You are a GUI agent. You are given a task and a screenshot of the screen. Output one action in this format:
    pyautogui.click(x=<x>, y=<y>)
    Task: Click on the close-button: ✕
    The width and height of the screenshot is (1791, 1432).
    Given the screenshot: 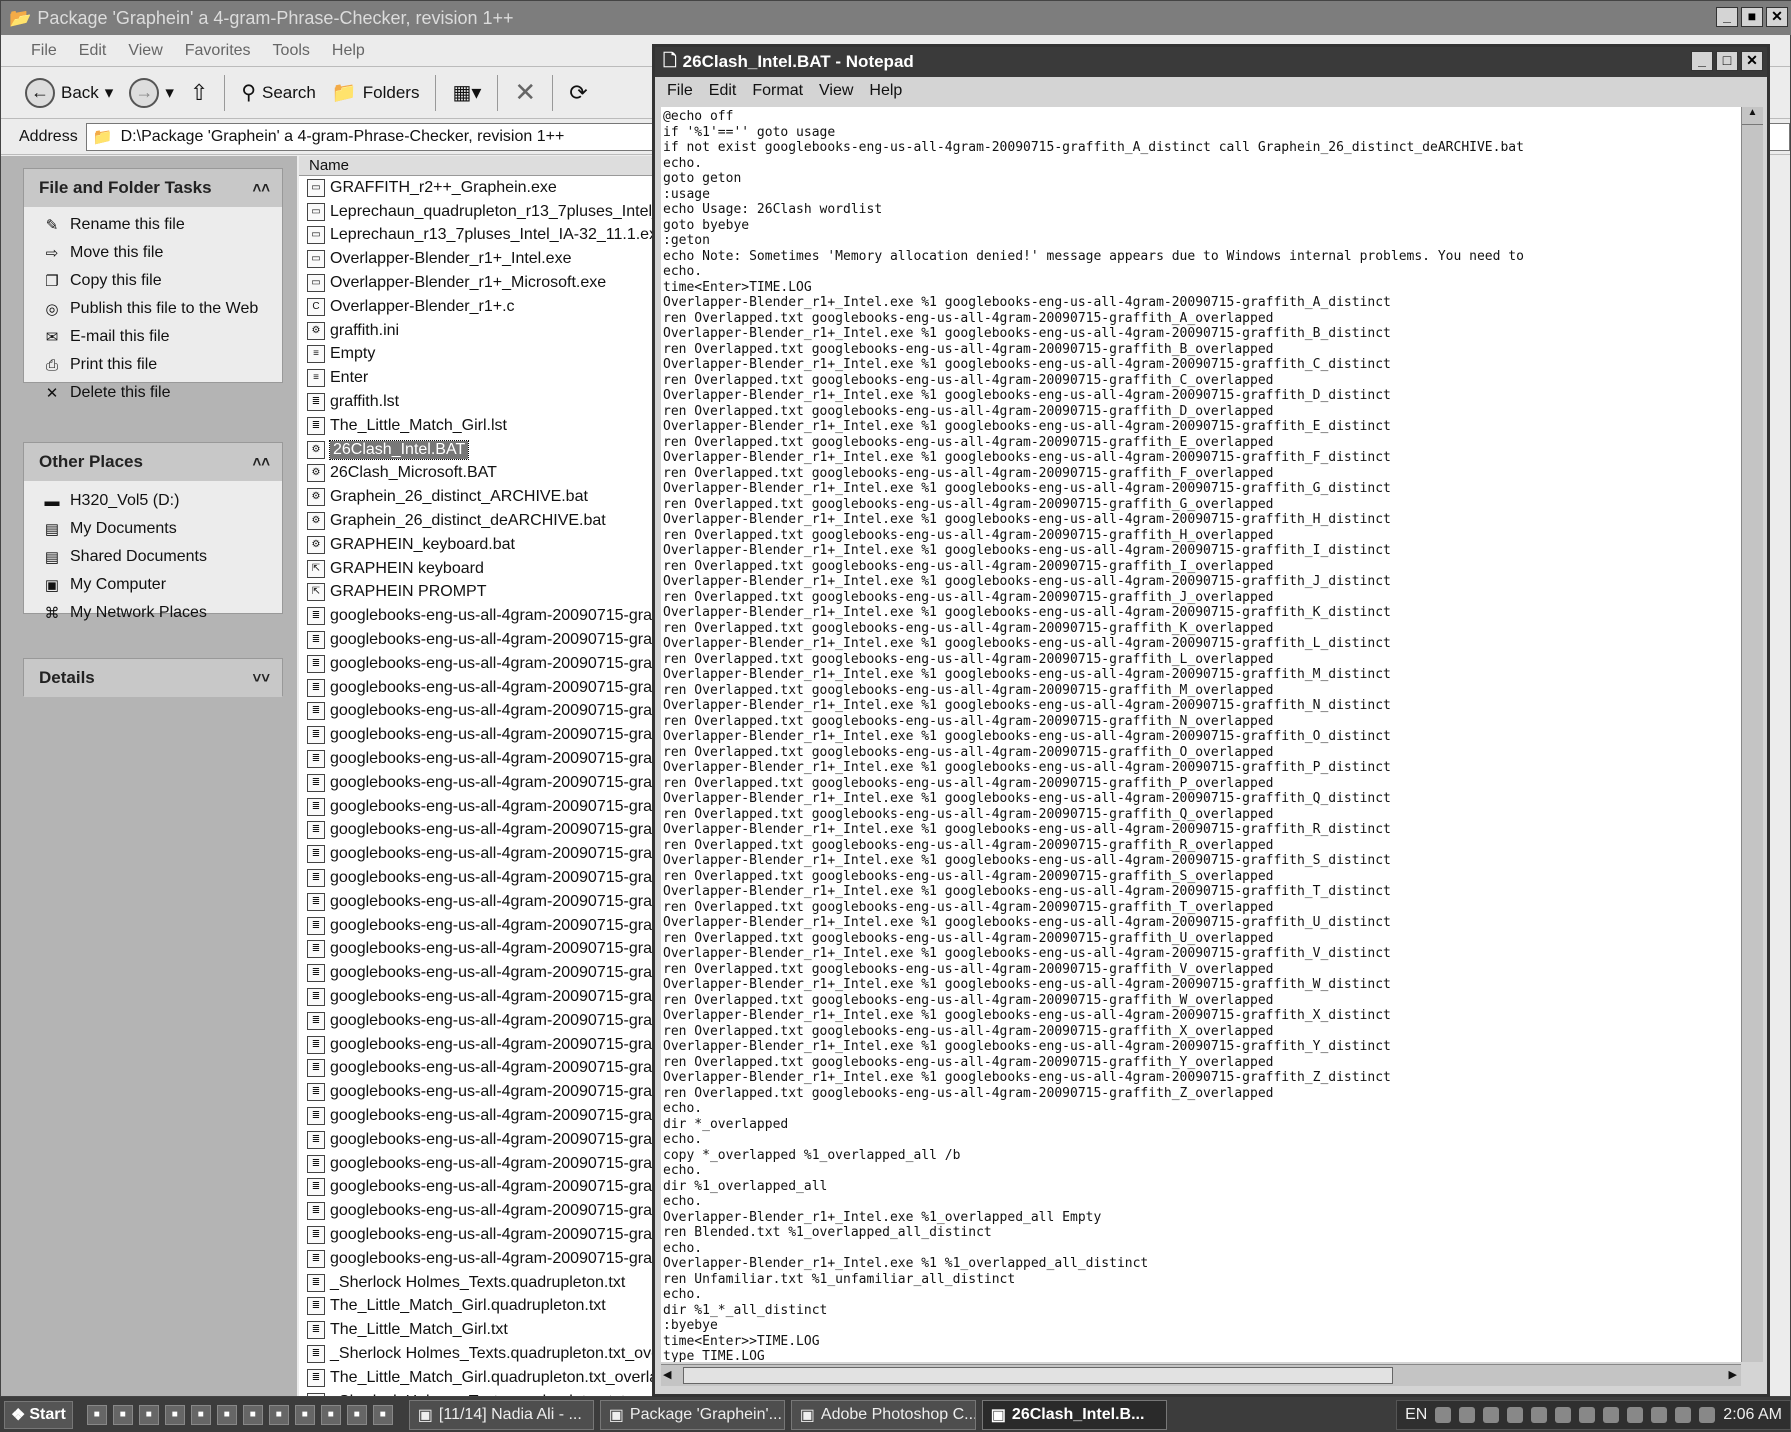 What is the action you would take?
    pyautogui.click(x=1752, y=61)
    